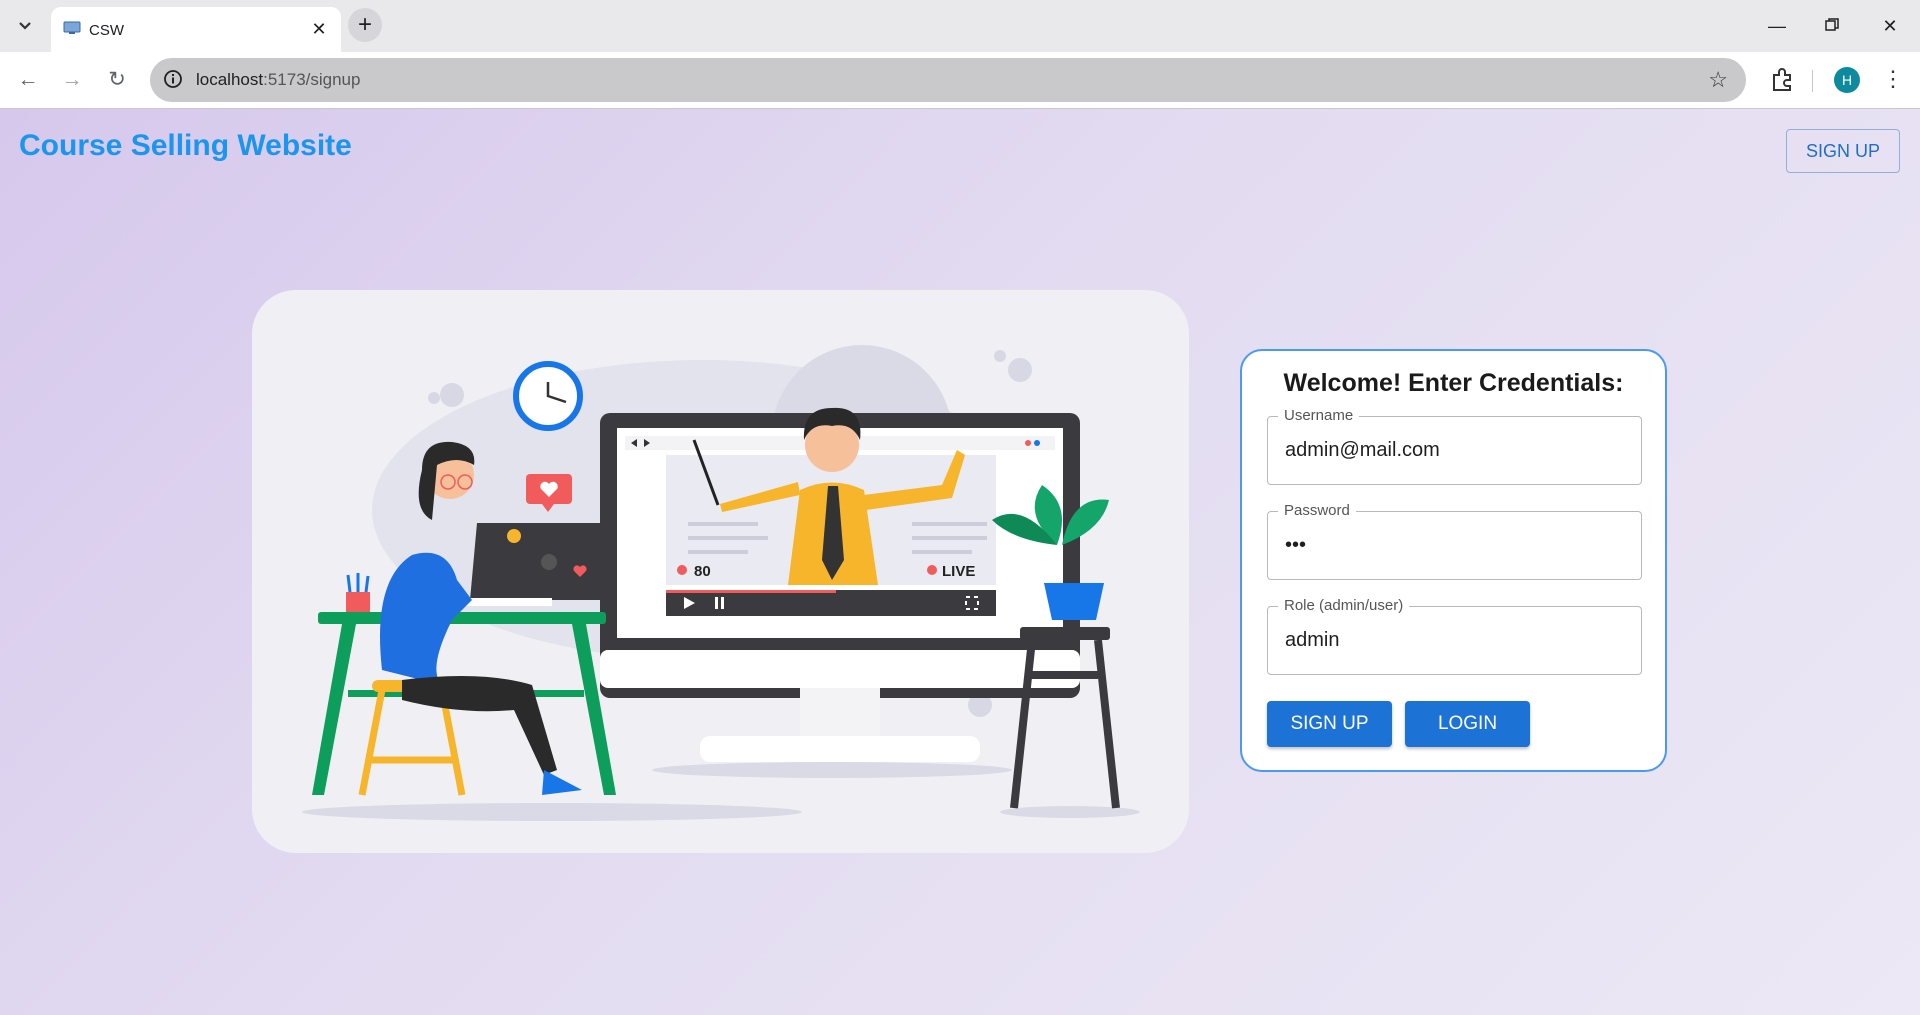 This screenshot has height=1015, width=1920. I want to click on username-label: Username, so click(1319, 415).